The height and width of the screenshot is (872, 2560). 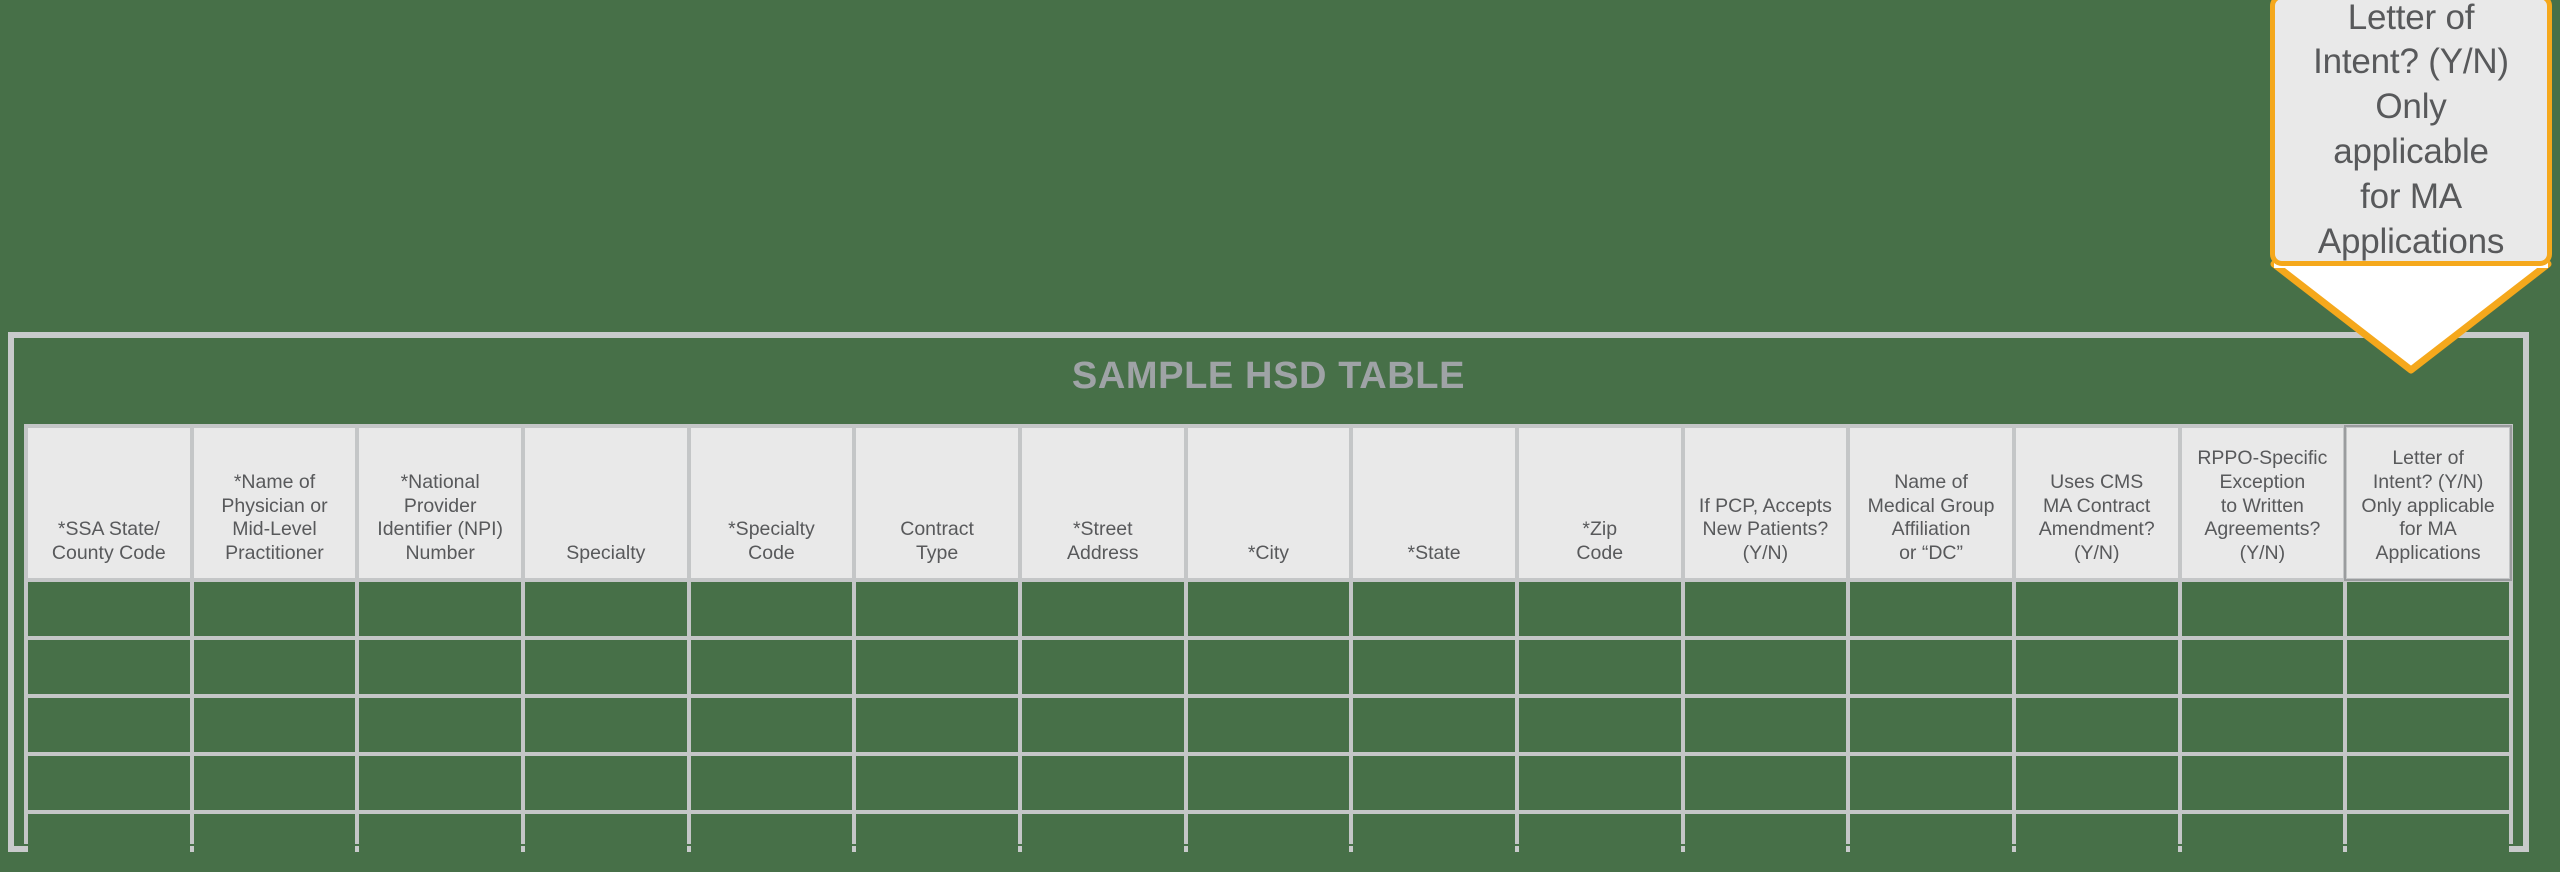 What do you see at coordinates (1765, 503) in the screenshot?
I see `column-header-10: If PCP, Accepts New Patients? (Y/N)` at bounding box center [1765, 503].